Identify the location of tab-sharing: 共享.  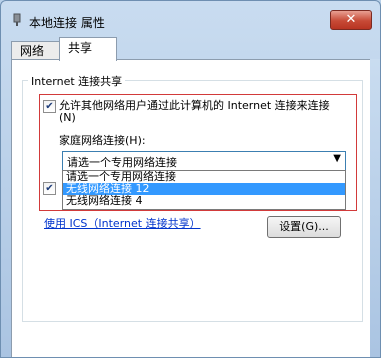
(88, 49).